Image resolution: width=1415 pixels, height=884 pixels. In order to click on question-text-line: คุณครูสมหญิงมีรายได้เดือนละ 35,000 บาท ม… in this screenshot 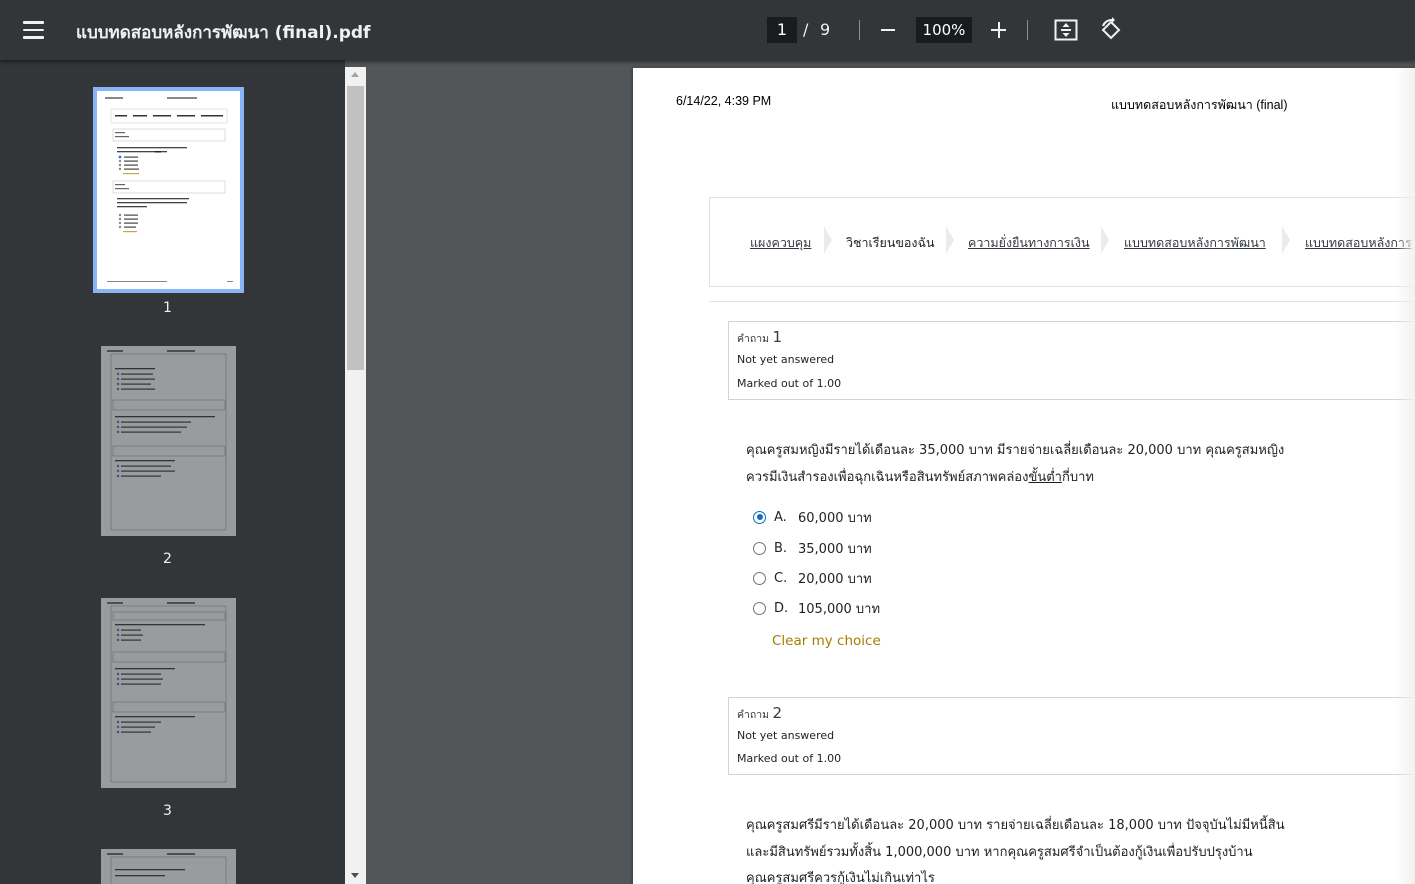, I will do `click(1015, 450)`.